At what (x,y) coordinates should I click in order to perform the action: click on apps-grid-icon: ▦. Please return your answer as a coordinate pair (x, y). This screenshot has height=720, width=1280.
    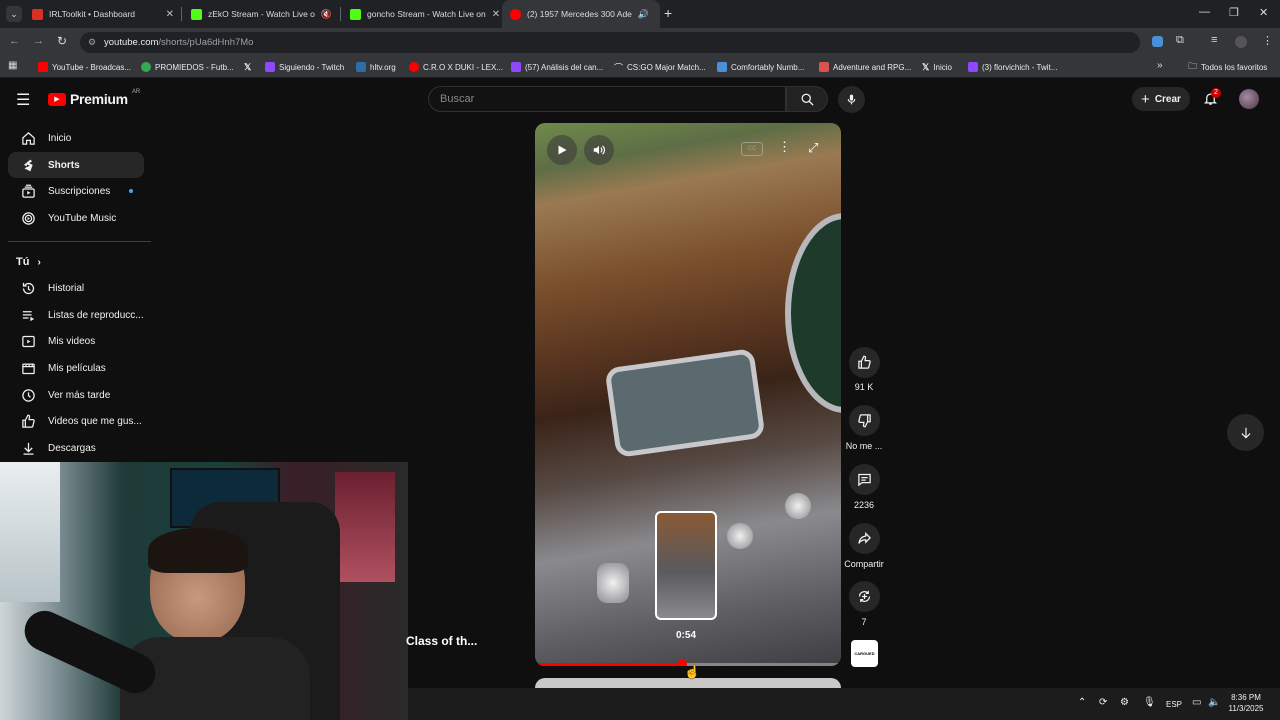
    Looking at the image, I should click on (12, 65).